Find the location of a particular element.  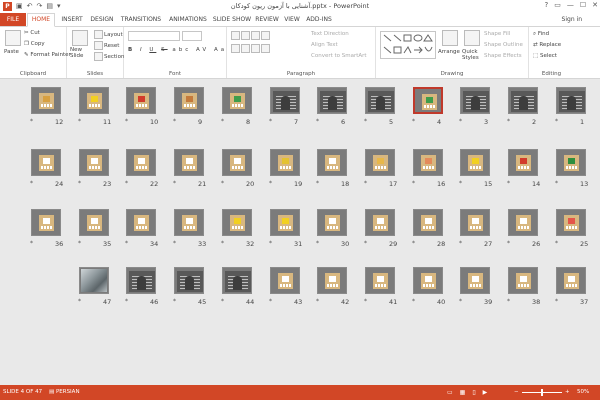

slide-thumbnail: * 5 is located at coordinates (381, 107).